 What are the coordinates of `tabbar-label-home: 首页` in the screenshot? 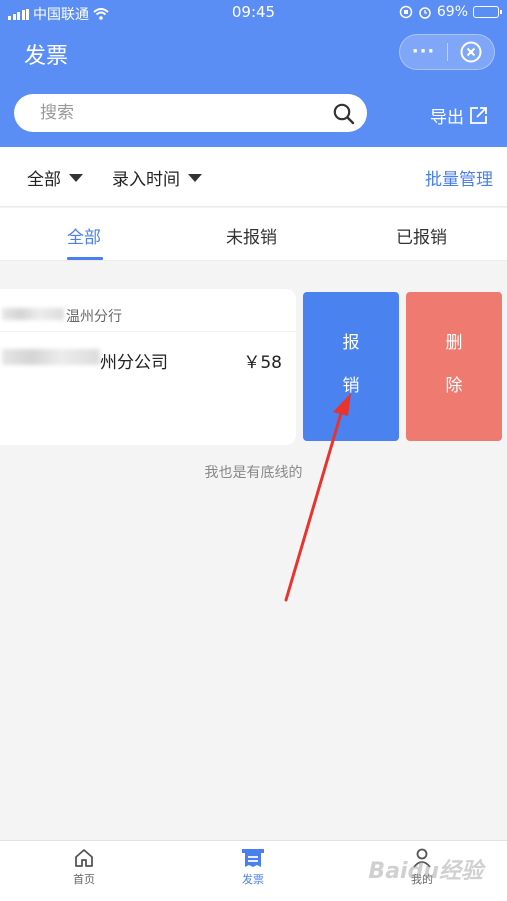 It's located at (84, 879).